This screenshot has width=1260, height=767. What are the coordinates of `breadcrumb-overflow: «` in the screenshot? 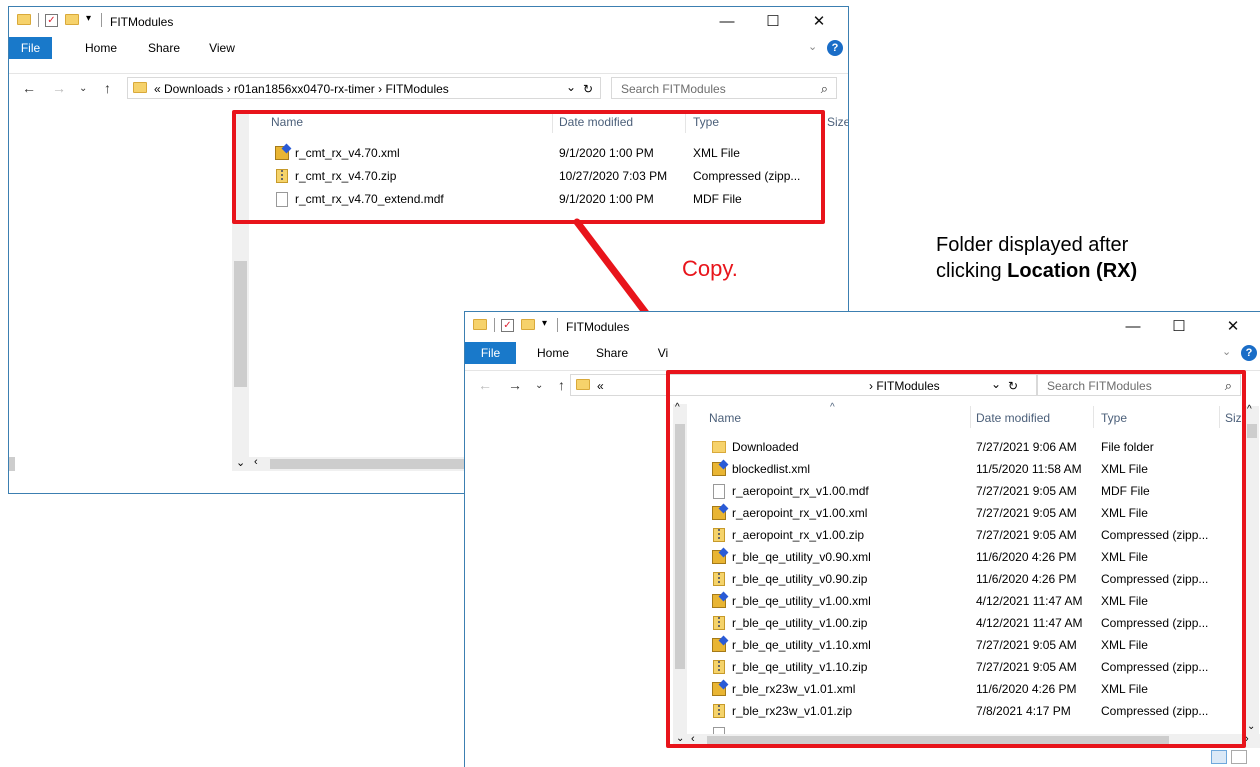 It's located at (600, 386).